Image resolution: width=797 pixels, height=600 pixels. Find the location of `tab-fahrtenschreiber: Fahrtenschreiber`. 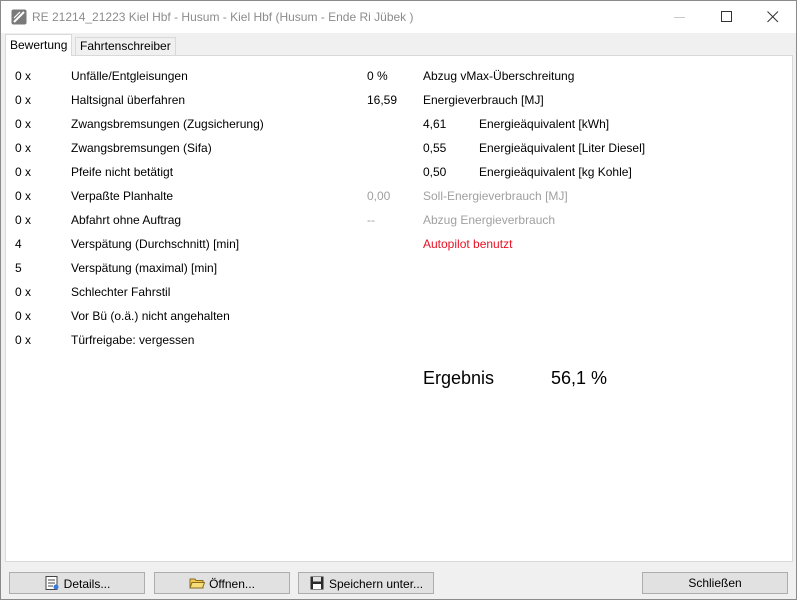

tab-fahrtenschreiber: Fahrtenschreiber is located at coordinates (125, 46).